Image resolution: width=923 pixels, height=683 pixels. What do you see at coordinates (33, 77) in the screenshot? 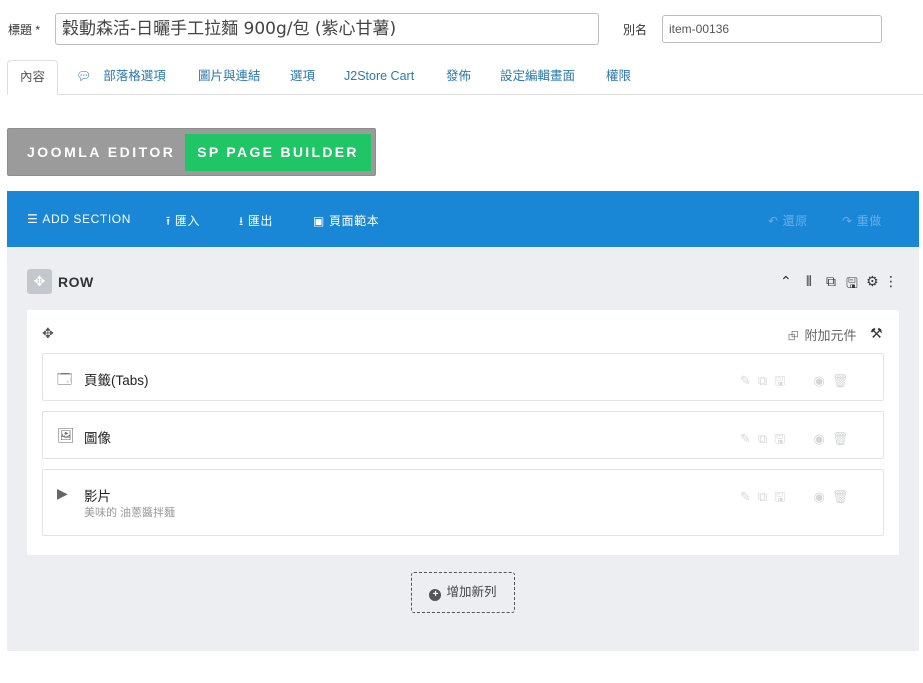
I see `tab-content: 內容` at bounding box center [33, 77].